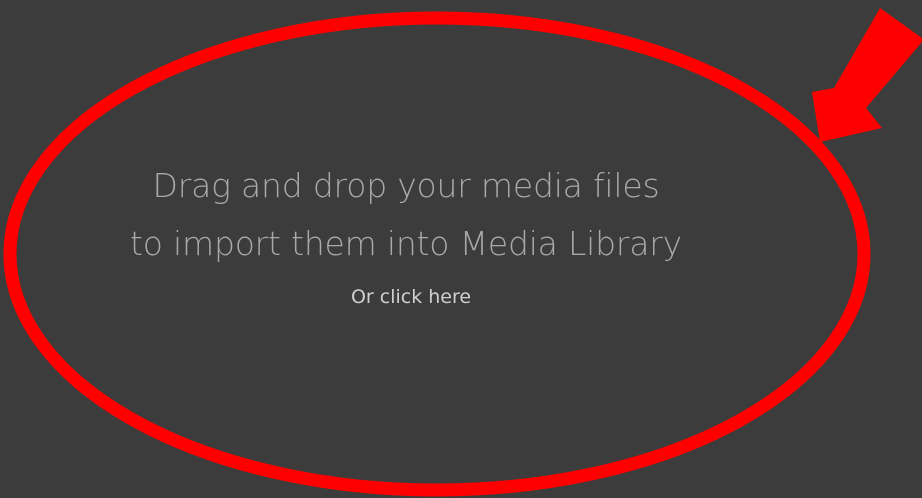 Image resolution: width=922 pixels, height=498 pixels. I want to click on click-here-link: Or click here, so click(411, 297).